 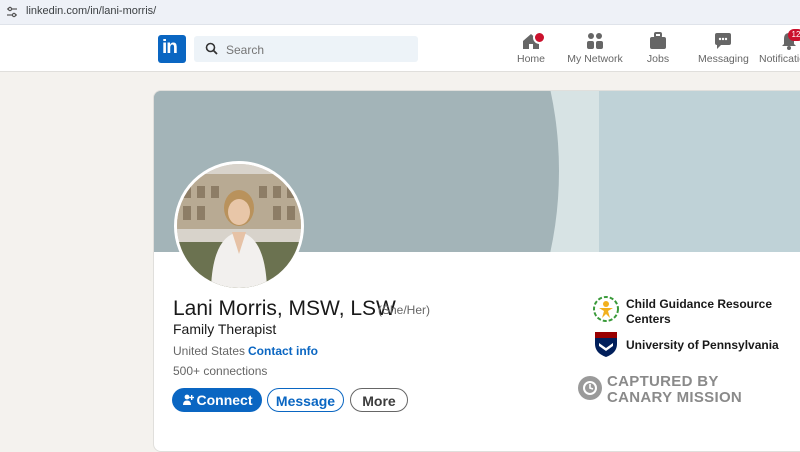 I want to click on briefcase-icon, so click(x=658, y=40).